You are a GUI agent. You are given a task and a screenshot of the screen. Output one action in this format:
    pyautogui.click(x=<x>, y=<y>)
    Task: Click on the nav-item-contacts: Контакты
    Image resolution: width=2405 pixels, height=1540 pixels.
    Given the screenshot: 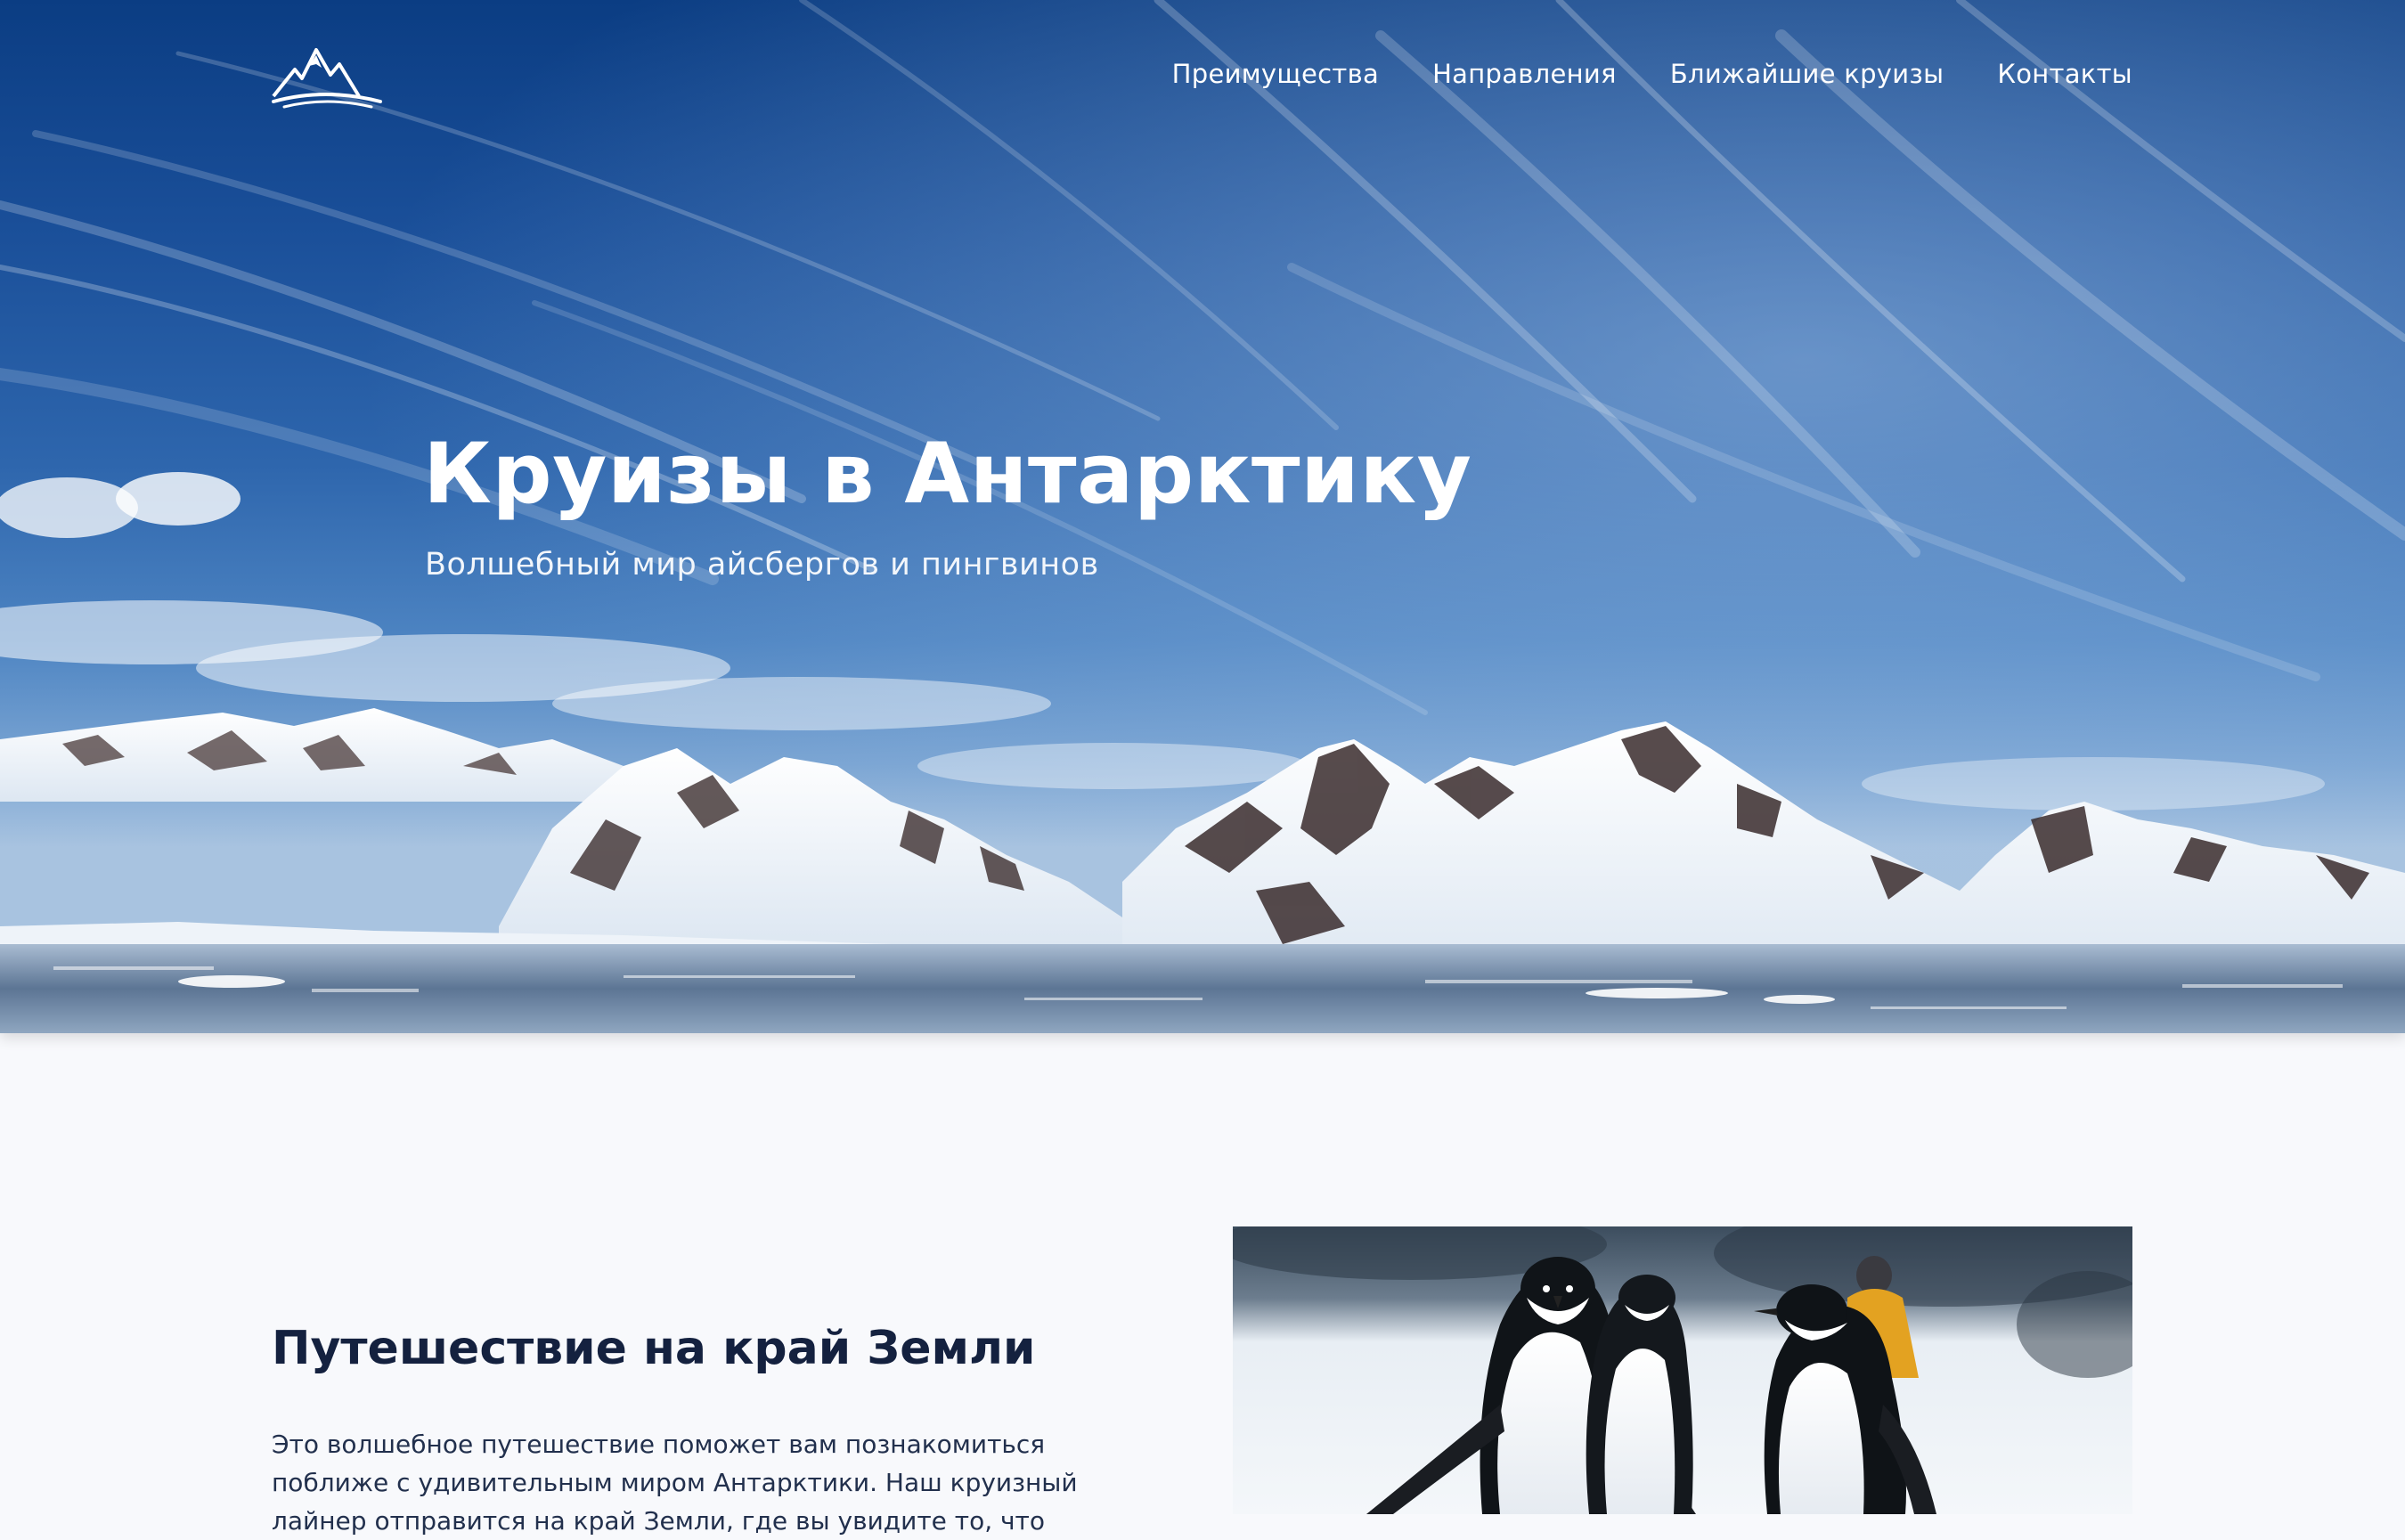 What is the action you would take?
    pyautogui.click(x=2064, y=74)
    